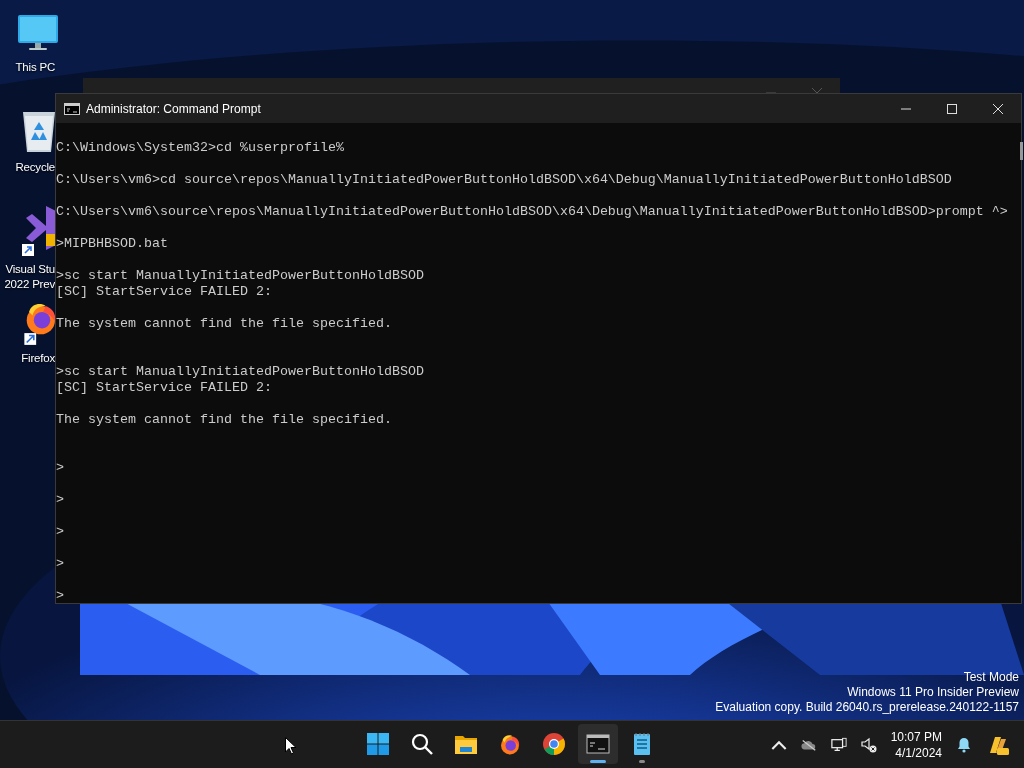  Describe the element at coordinates (510, 744) in the screenshot. I see `fox-globe-icon` at that location.